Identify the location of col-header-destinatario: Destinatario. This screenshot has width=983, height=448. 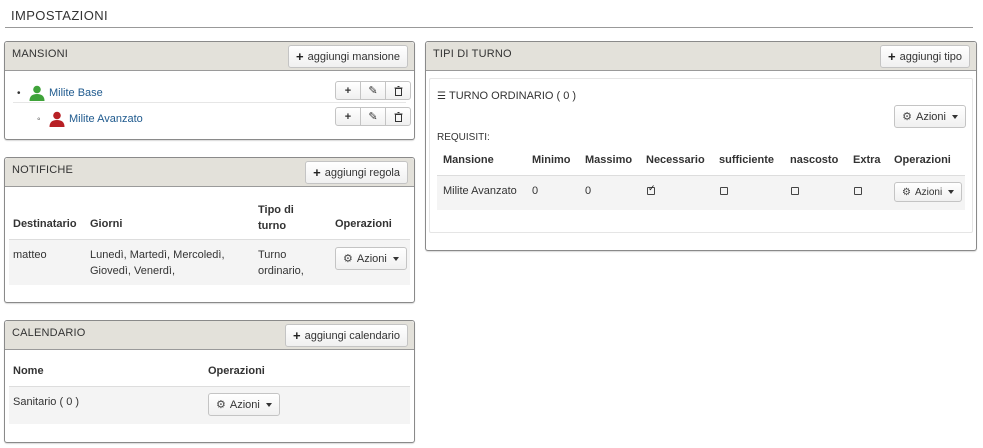
(45, 224).